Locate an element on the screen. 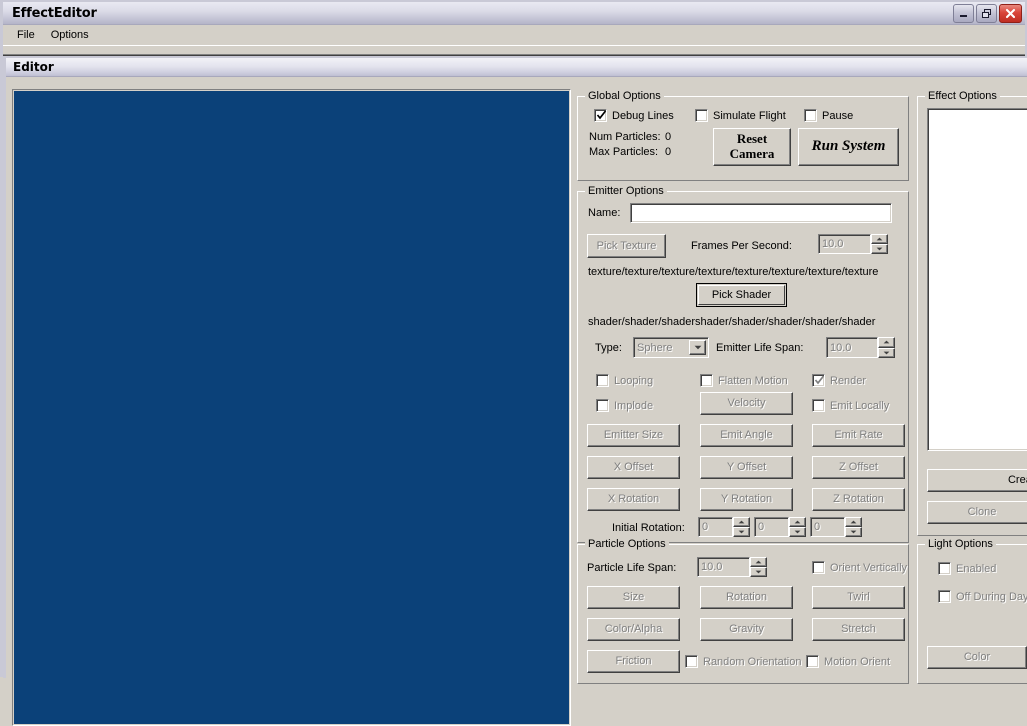  restore-button is located at coordinates (986, 13).